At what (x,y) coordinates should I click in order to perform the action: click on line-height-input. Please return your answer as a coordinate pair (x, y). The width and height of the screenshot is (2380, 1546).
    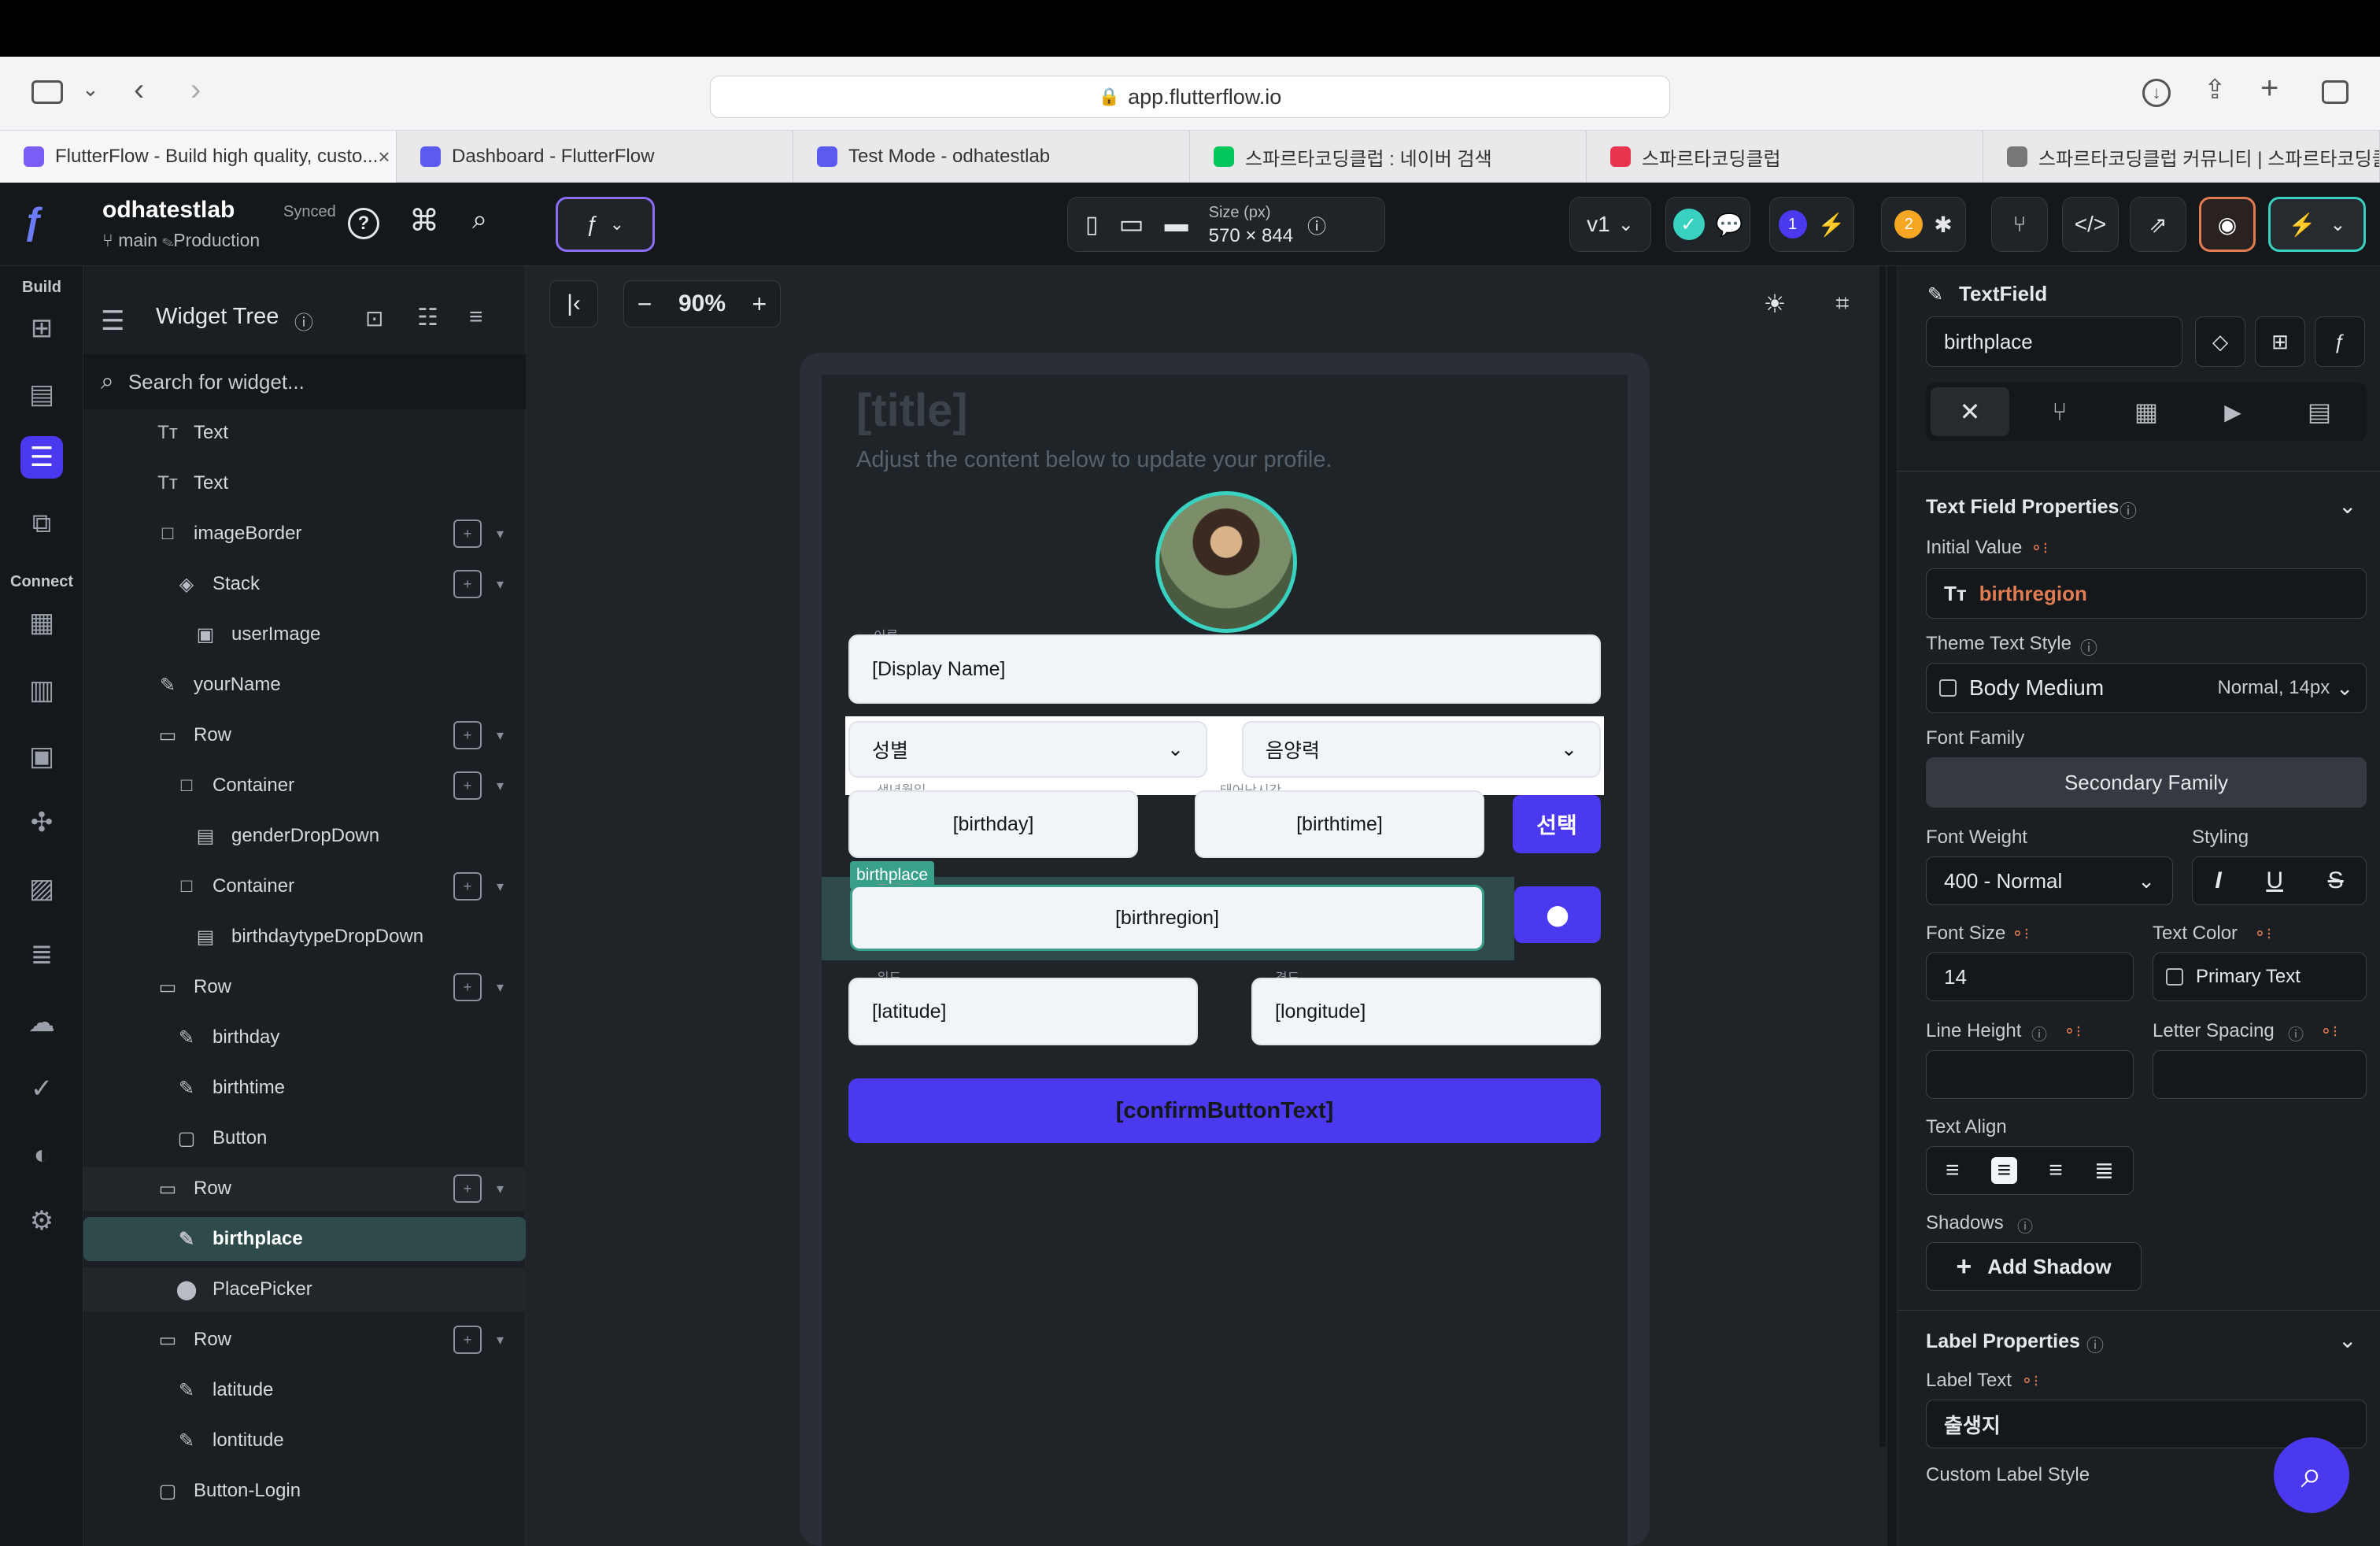
    Looking at the image, I should click on (2030, 1074).